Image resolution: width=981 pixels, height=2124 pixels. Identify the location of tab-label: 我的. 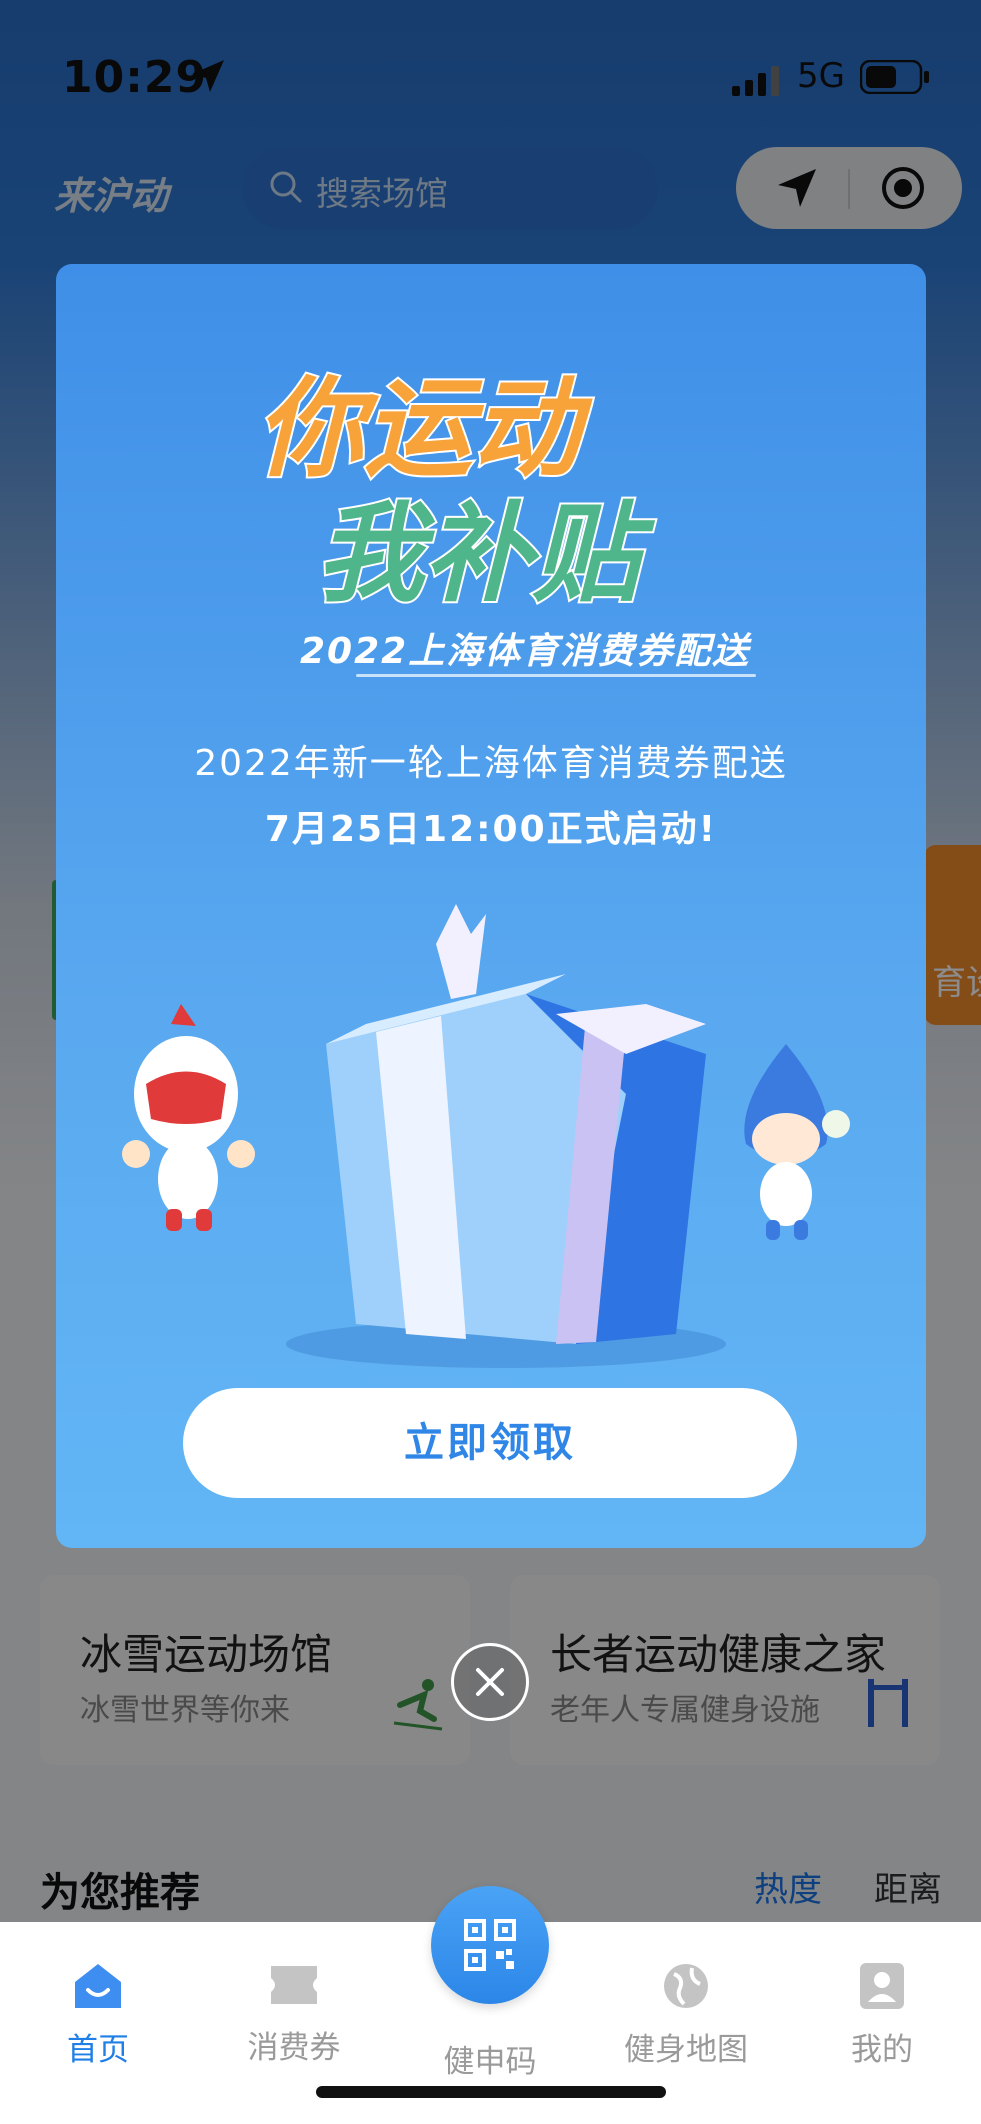
(882, 2050).